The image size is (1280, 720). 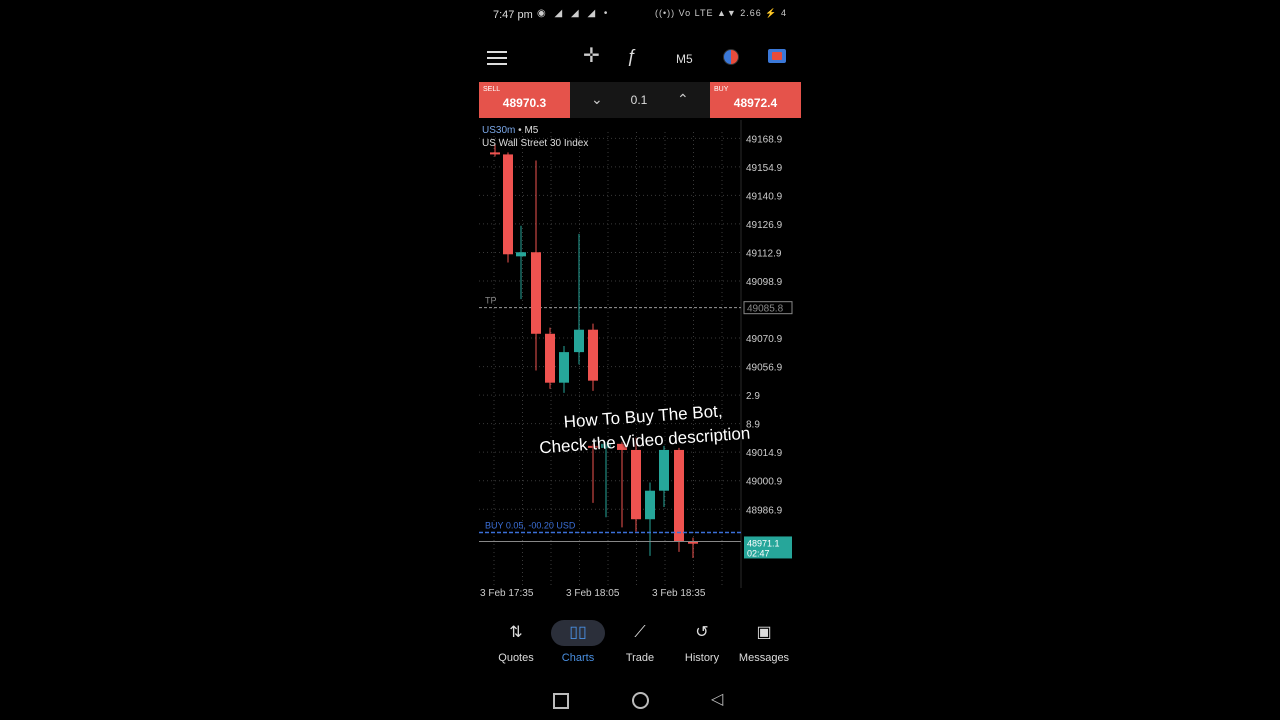 What do you see at coordinates (731, 57) in the screenshot?
I see `clock-icon` at bounding box center [731, 57].